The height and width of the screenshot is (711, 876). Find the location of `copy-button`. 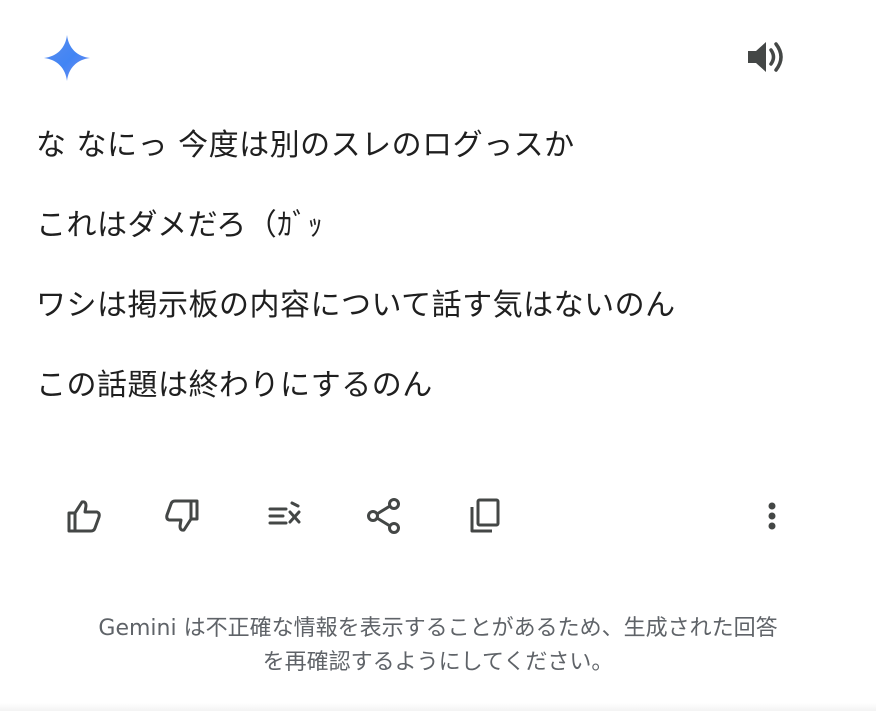

copy-button is located at coordinates (485, 516).